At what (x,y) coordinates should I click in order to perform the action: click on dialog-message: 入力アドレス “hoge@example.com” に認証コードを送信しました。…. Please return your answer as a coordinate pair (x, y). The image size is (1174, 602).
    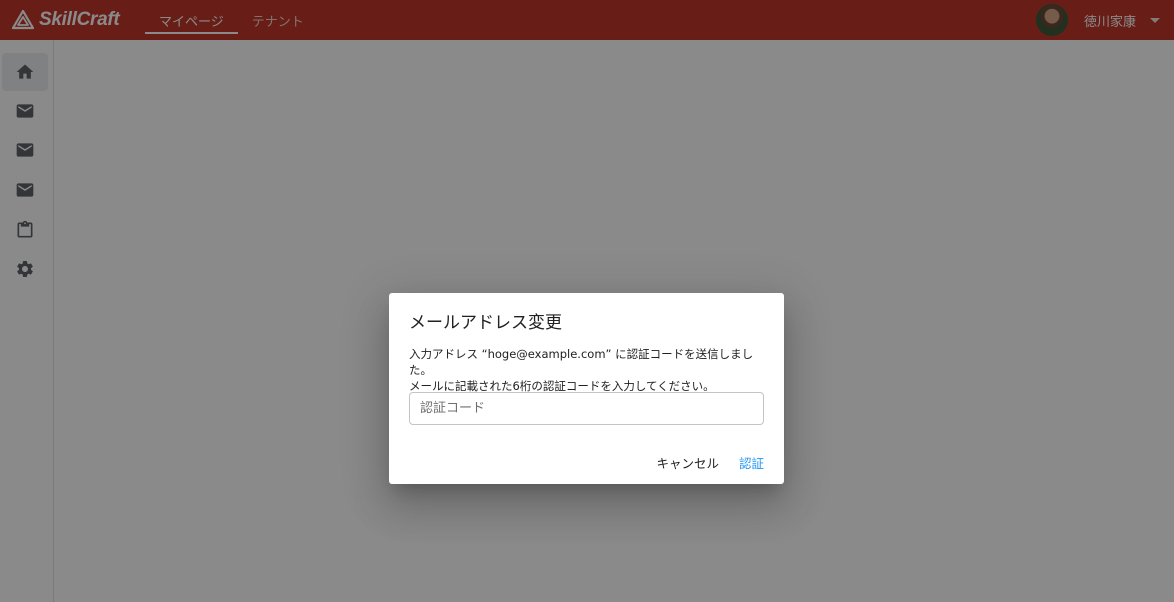
    Looking at the image, I should click on (589, 370).